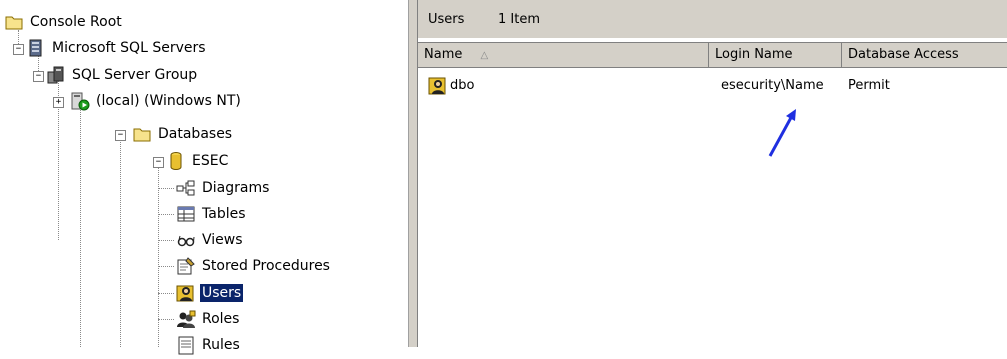 The height and width of the screenshot is (359, 1007). Describe the element at coordinates (224, 214) in the screenshot. I see `tree-label-tables: Tables` at that location.